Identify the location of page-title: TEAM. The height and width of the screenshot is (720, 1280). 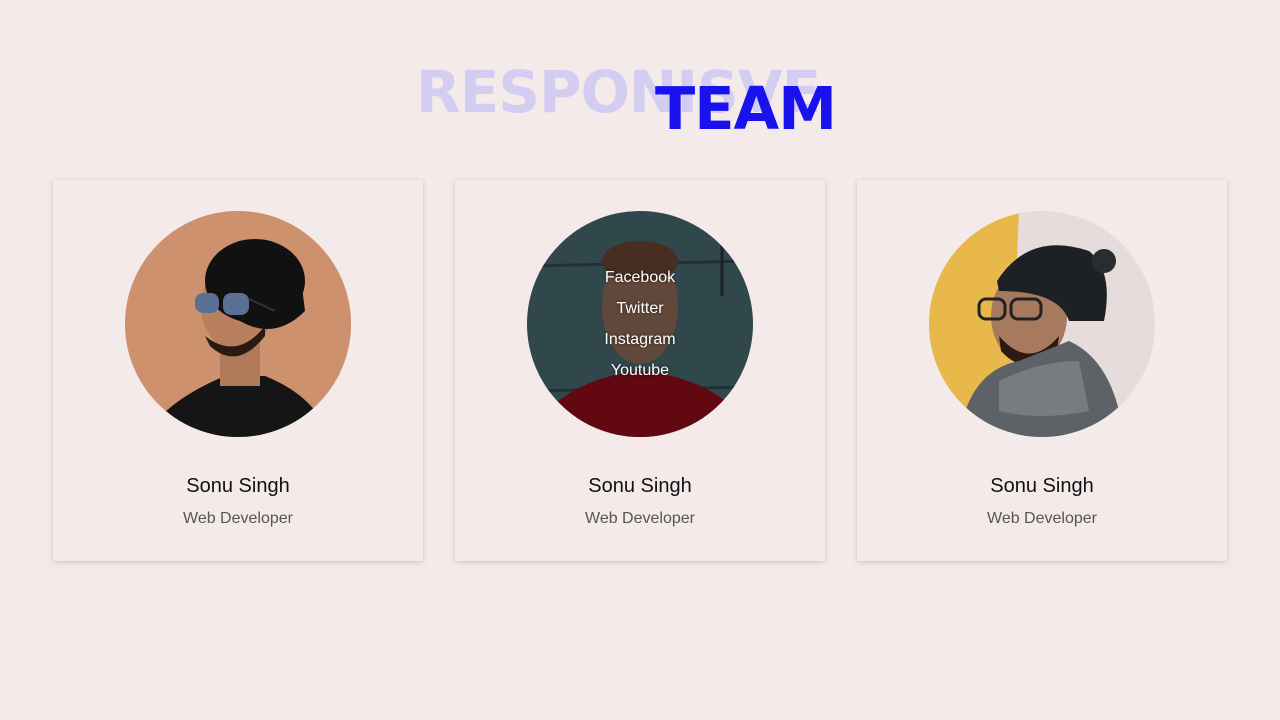
(746, 108).